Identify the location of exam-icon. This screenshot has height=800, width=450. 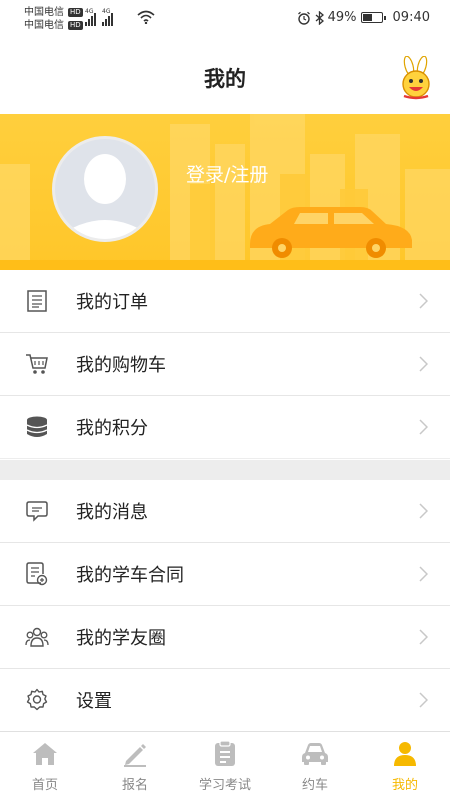
(225, 754).